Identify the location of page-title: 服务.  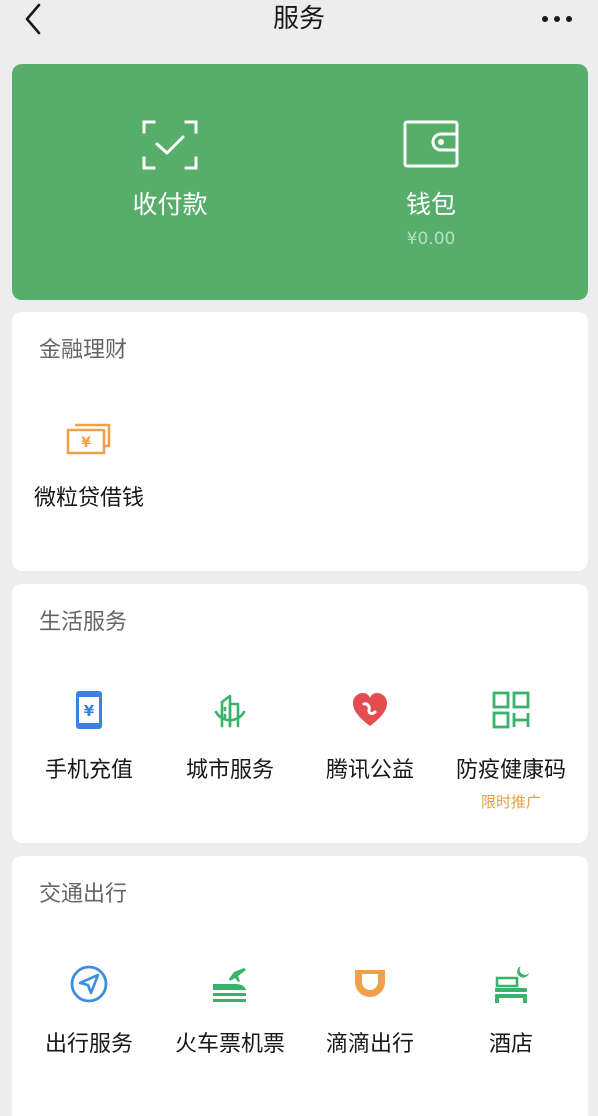
(298, 19).